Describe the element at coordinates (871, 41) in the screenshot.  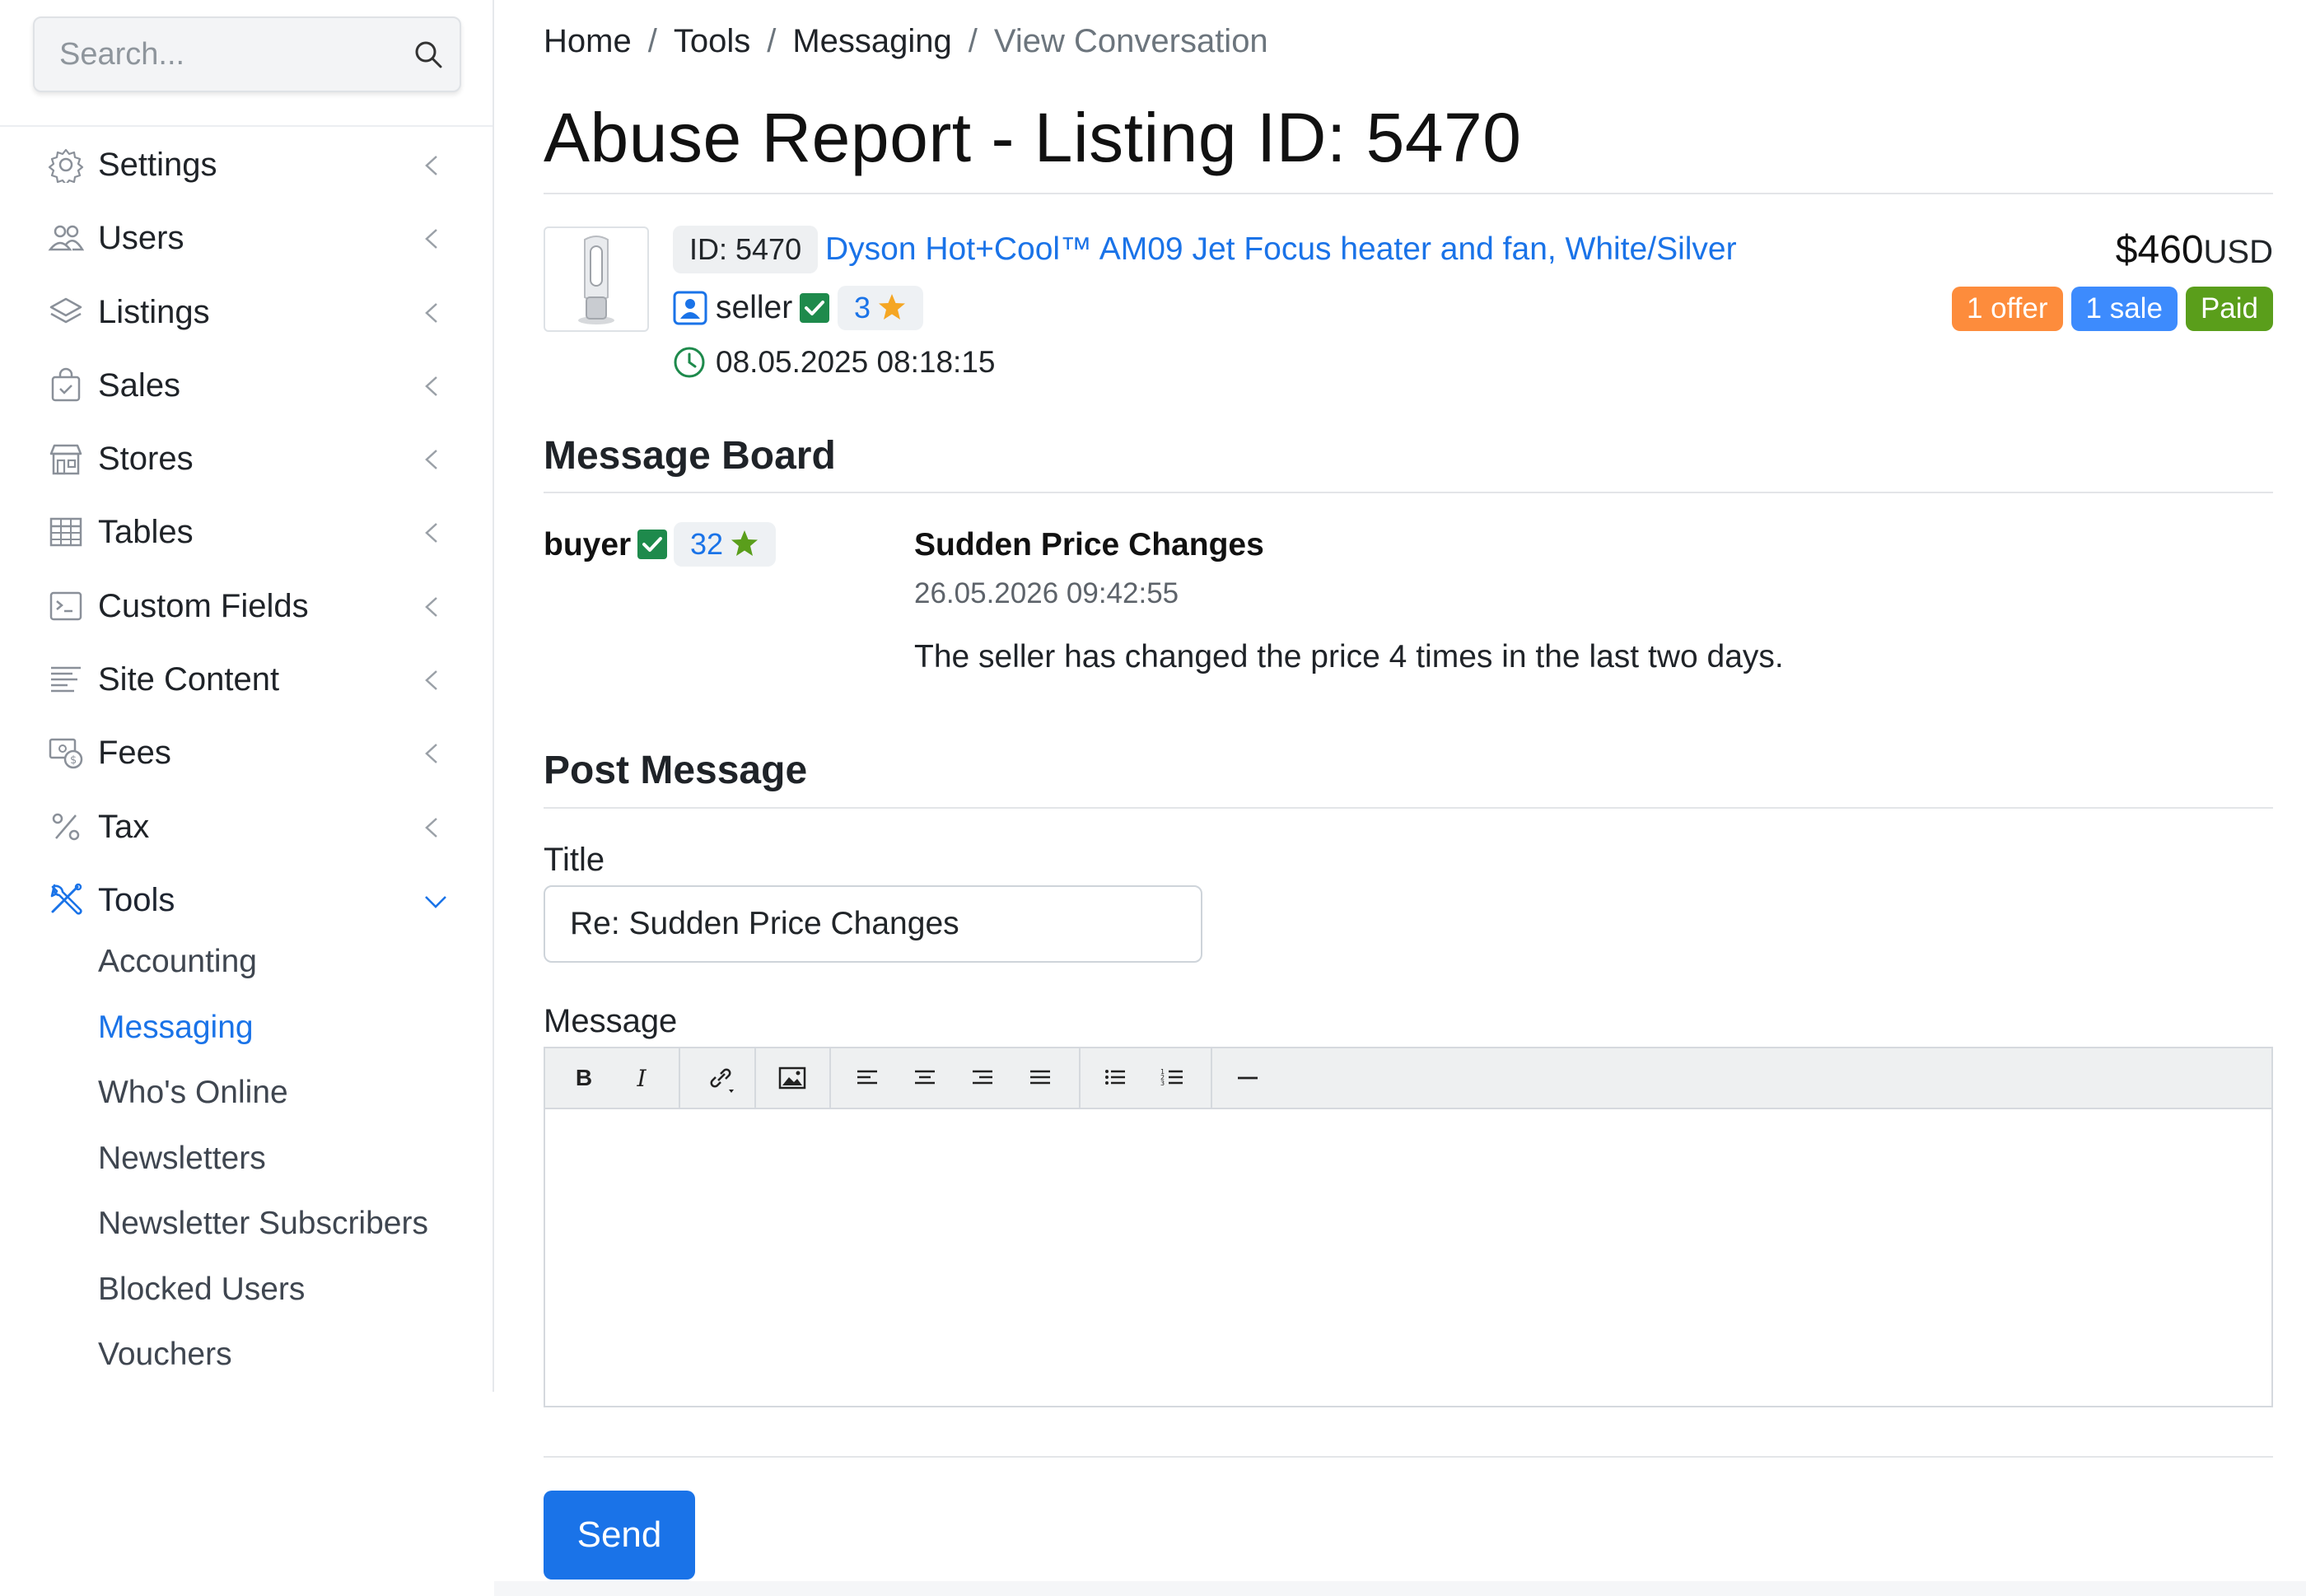
I see `breadcrumb-messaging: Messaging` at that location.